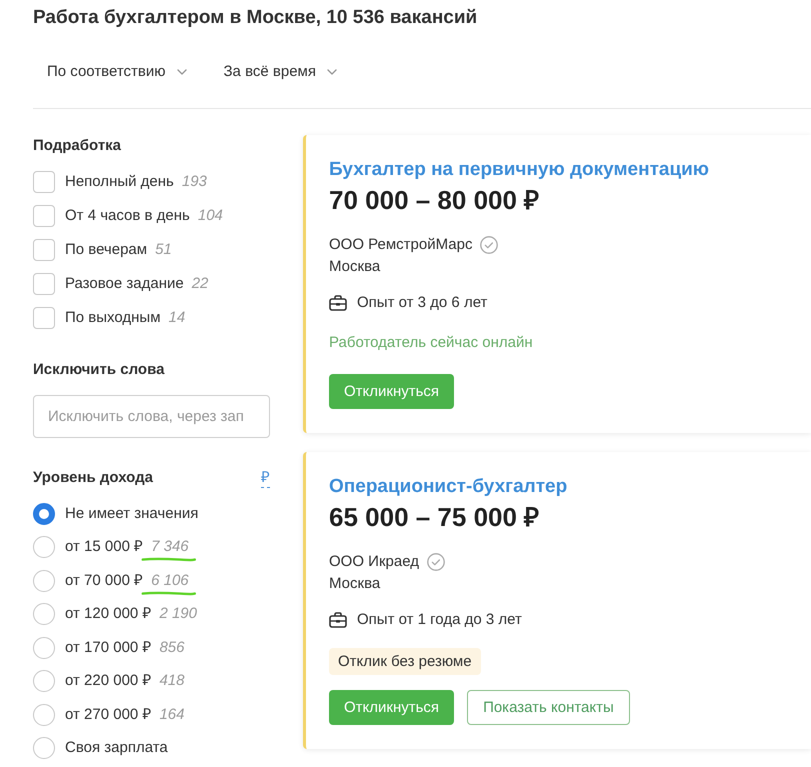  Describe the element at coordinates (118, 72) in the screenshot. I see `sort-dropdown: По соответствию` at that location.